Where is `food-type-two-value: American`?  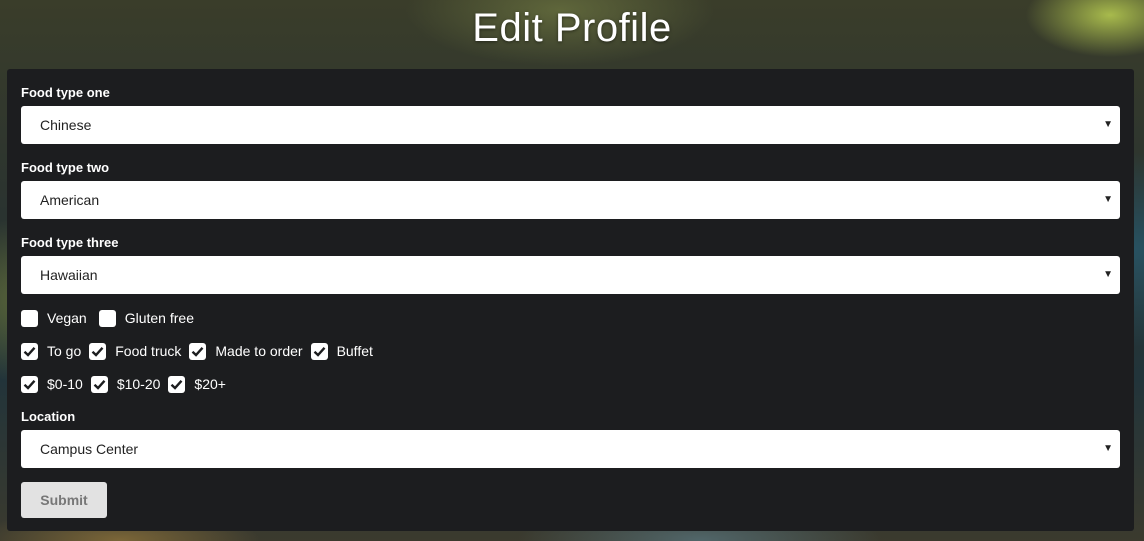
food-type-two-value: American is located at coordinates (70, 200).